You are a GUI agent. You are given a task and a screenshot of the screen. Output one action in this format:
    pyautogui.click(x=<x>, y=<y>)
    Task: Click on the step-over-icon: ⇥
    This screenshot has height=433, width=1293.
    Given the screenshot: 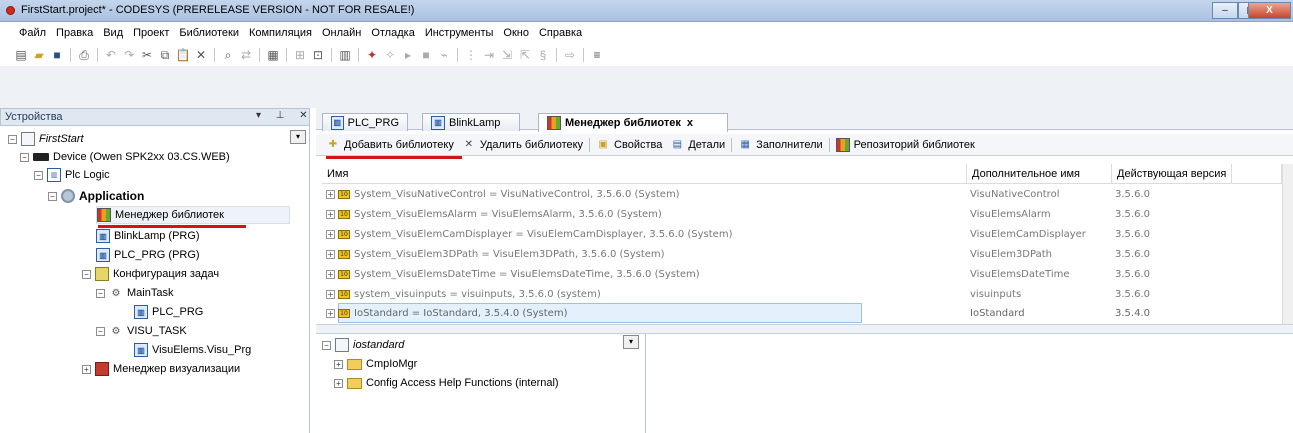 What is the action you would take?
    pyautogui.click(x=489, y=55)
    